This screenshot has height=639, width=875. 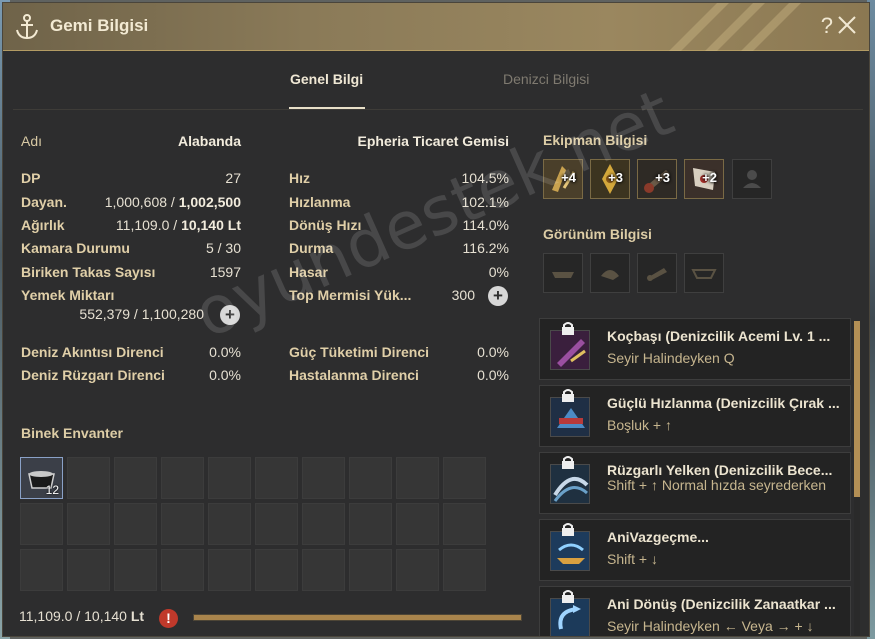 I want to click on ram-skill-icon, so click(x=570, y=350).